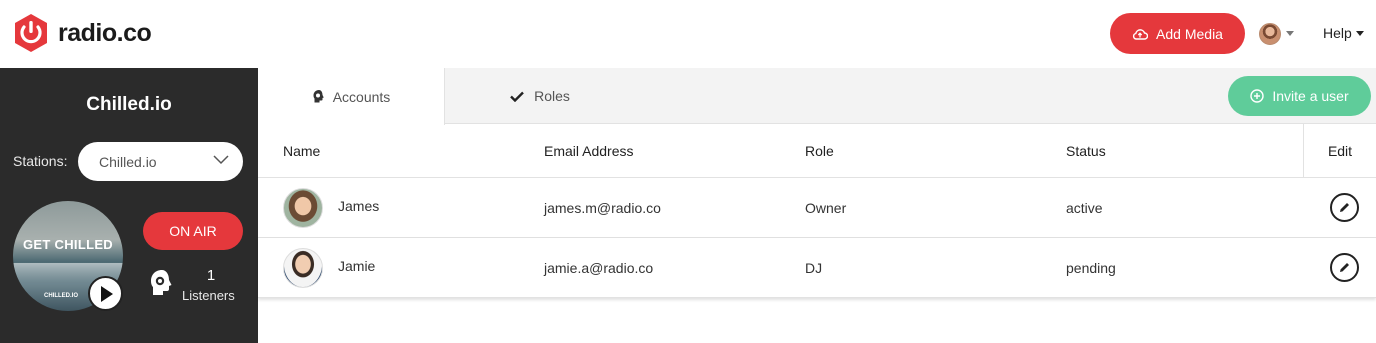  What do you see at coordinates (602, 208) in the screenshot?
I see `user-email: james.m@radio.co` at bounding box center [602, 208].